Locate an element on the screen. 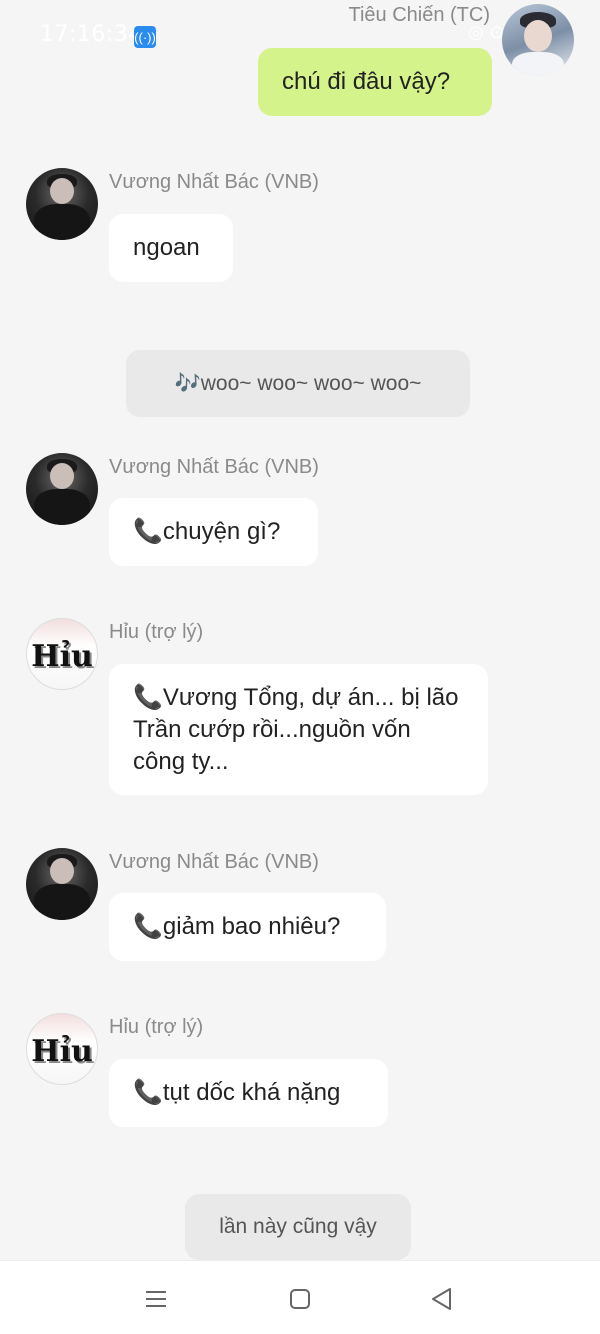  message-bubble-received: 📞chuyện gì? is located at coordinates (213, 532).